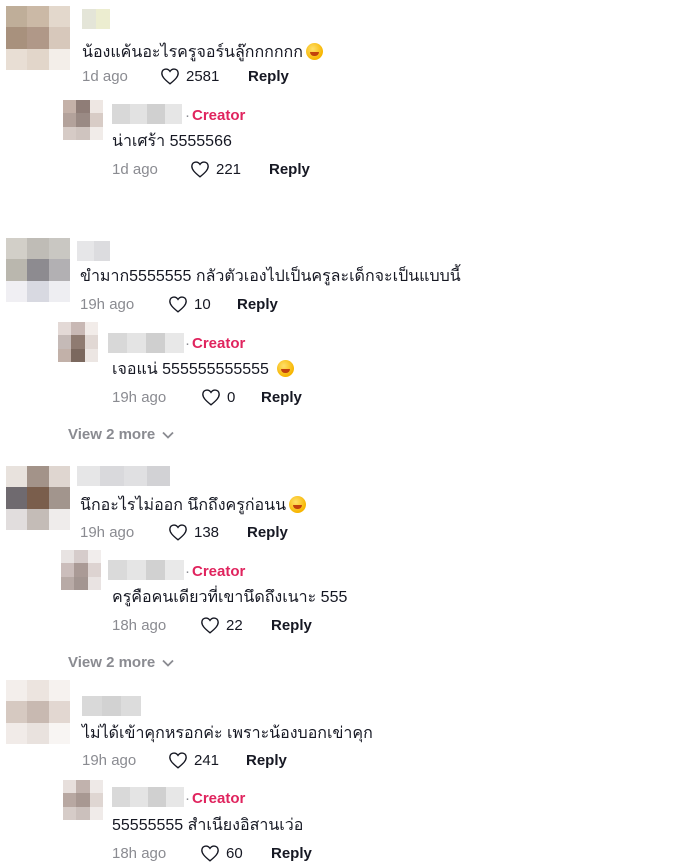 Image resolution: width=700 pixels, height=865 pixels. Describe the element at coordinates (208, 825) in the screenshot. I see `reply-text: 55555555 สำเนียงอิสานเว่อ` at that location.